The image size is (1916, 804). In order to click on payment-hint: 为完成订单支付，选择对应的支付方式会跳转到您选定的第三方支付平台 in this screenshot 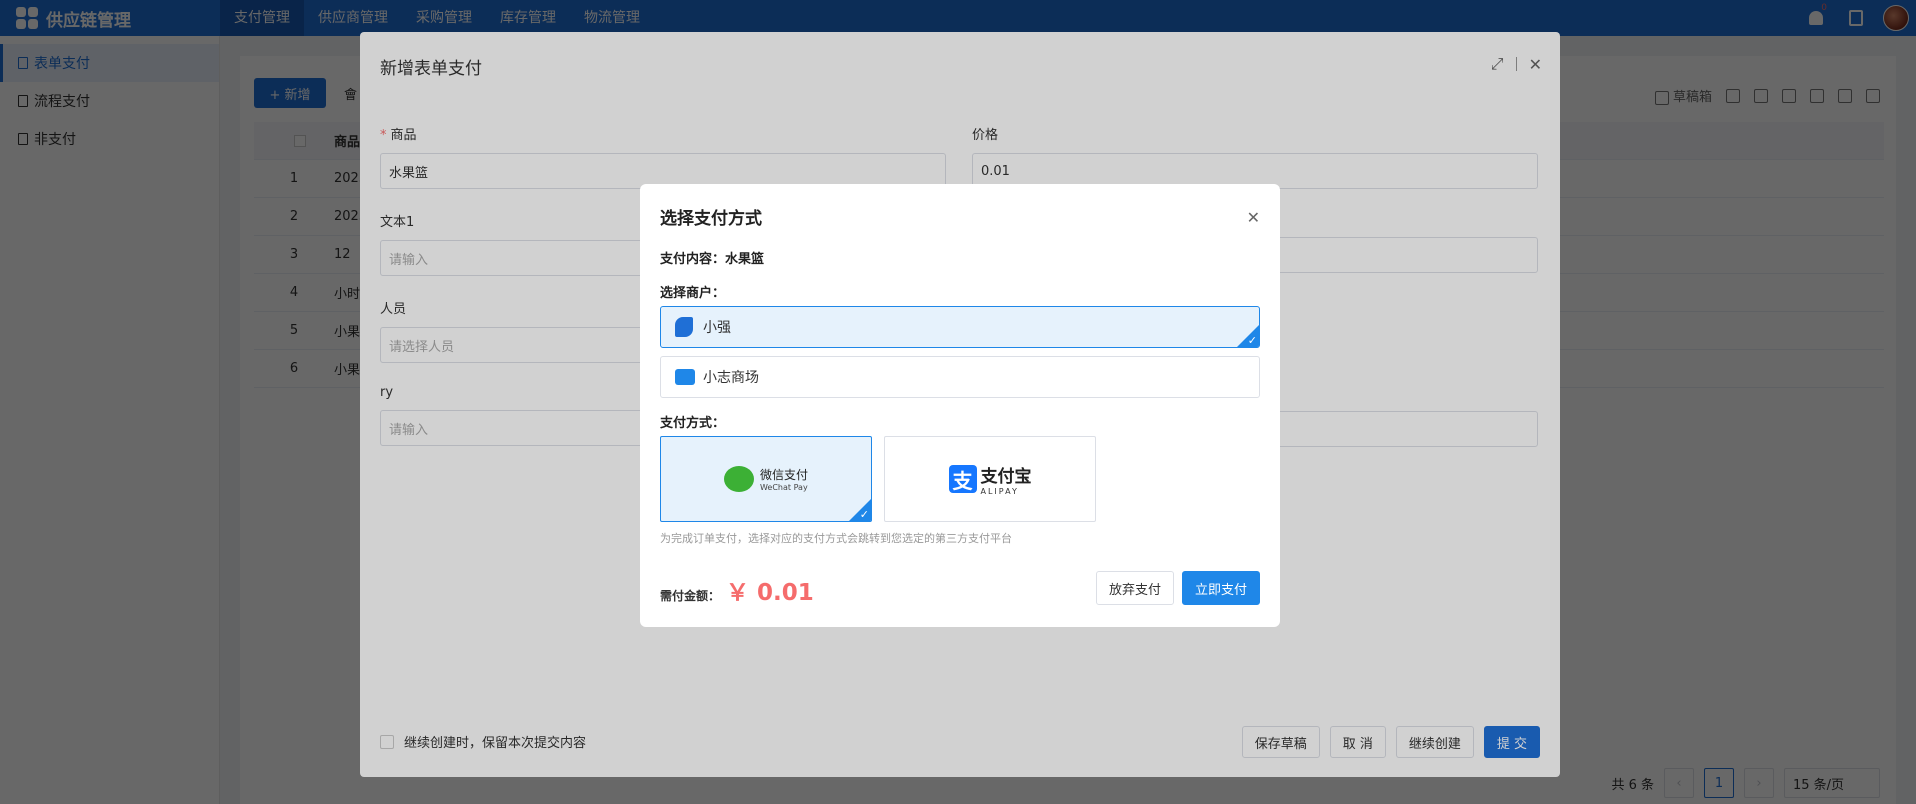, I will do `click(836, 538)`.